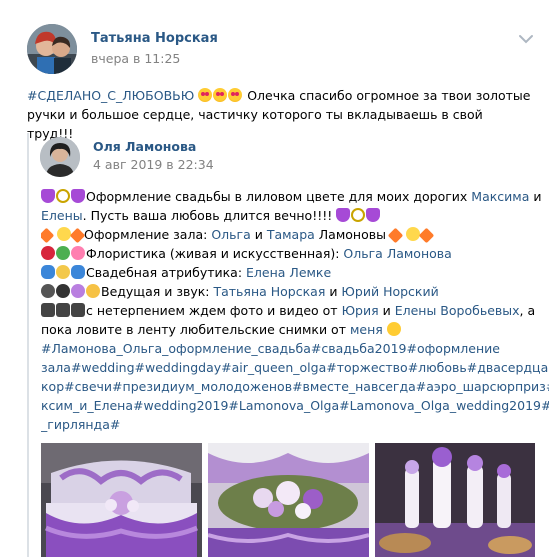  I want to click on rose-emoji, so click(48, 253).